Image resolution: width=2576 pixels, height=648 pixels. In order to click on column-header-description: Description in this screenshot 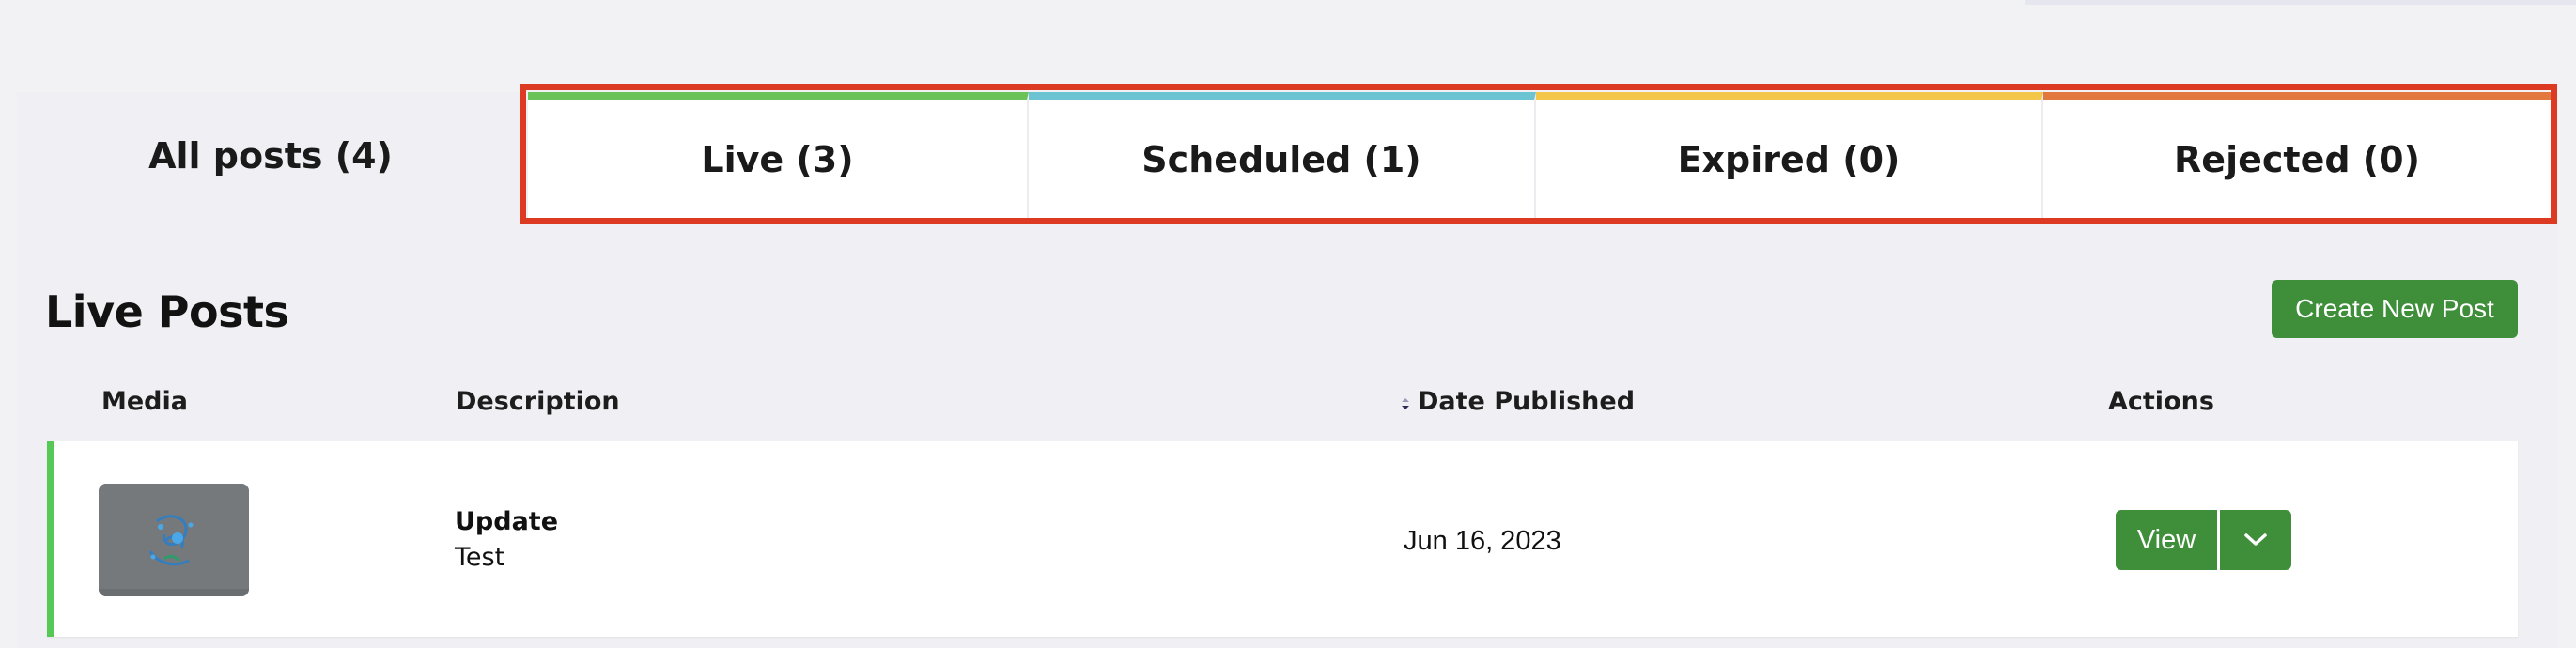, I will do `click(538, 401)`.